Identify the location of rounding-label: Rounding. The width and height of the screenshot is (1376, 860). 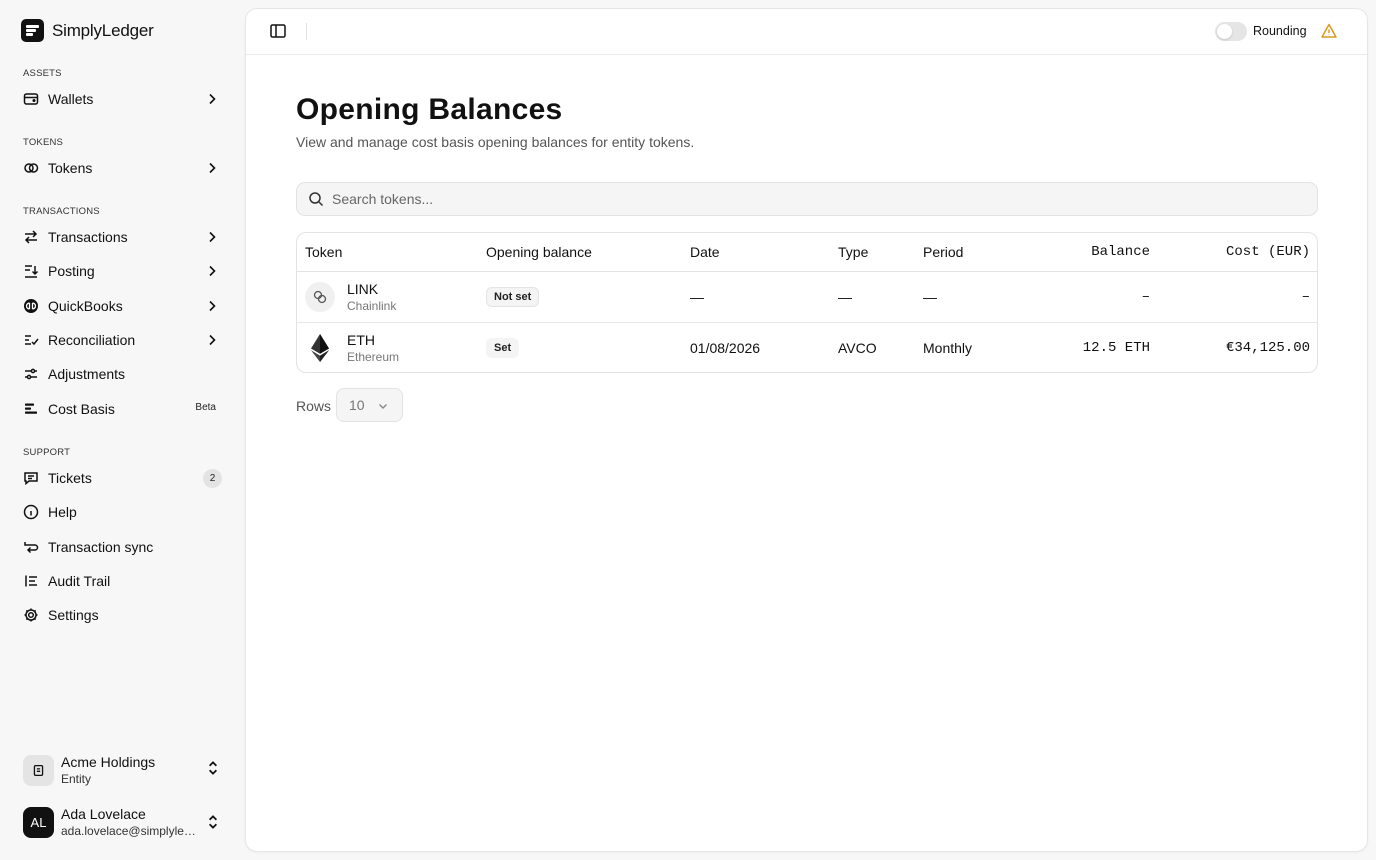
(1280, 31).